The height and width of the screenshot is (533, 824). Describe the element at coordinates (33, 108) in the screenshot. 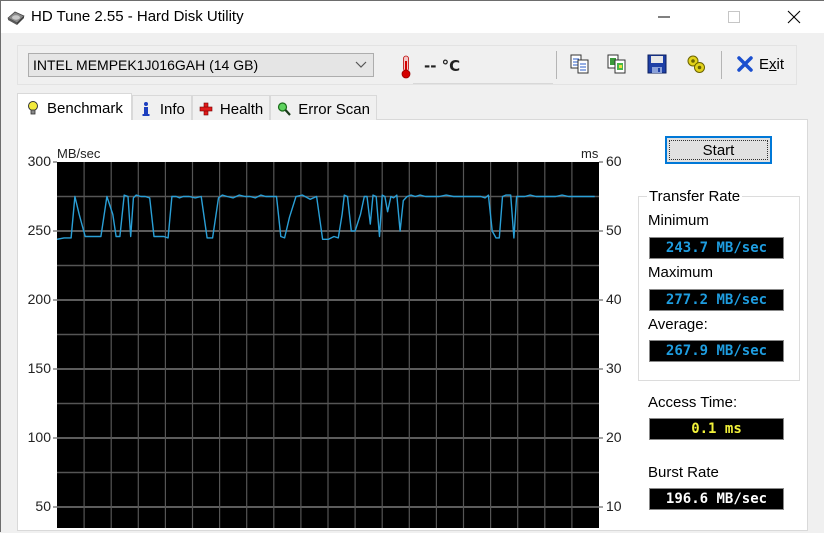

I see `lightbulb-icon` at that location.